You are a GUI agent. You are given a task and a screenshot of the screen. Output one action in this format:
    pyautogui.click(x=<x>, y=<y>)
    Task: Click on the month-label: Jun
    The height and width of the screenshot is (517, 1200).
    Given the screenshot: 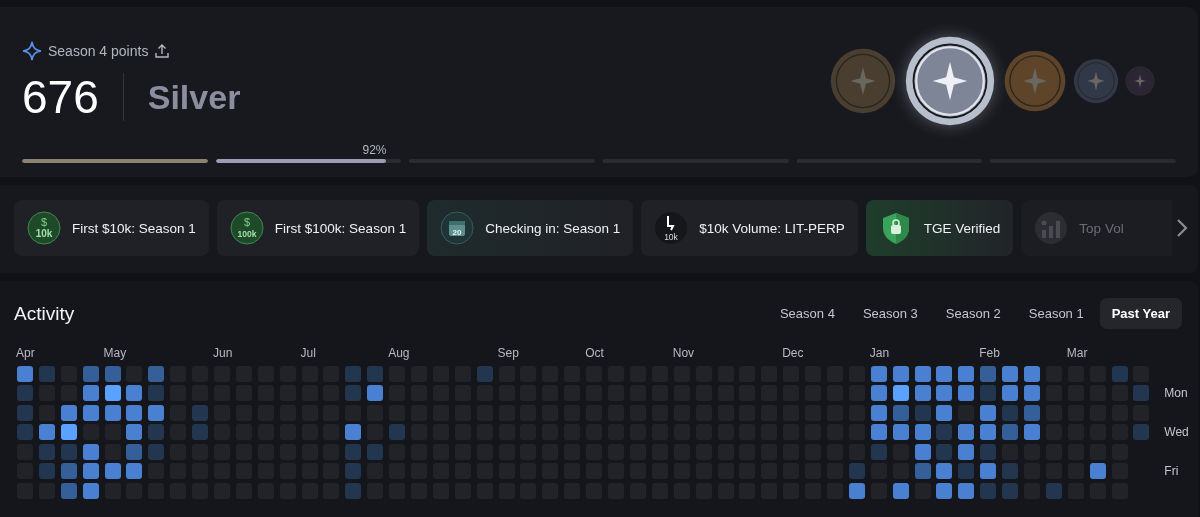 What is the action you would take?
    pyautogui.click(x=223, y=353)
    